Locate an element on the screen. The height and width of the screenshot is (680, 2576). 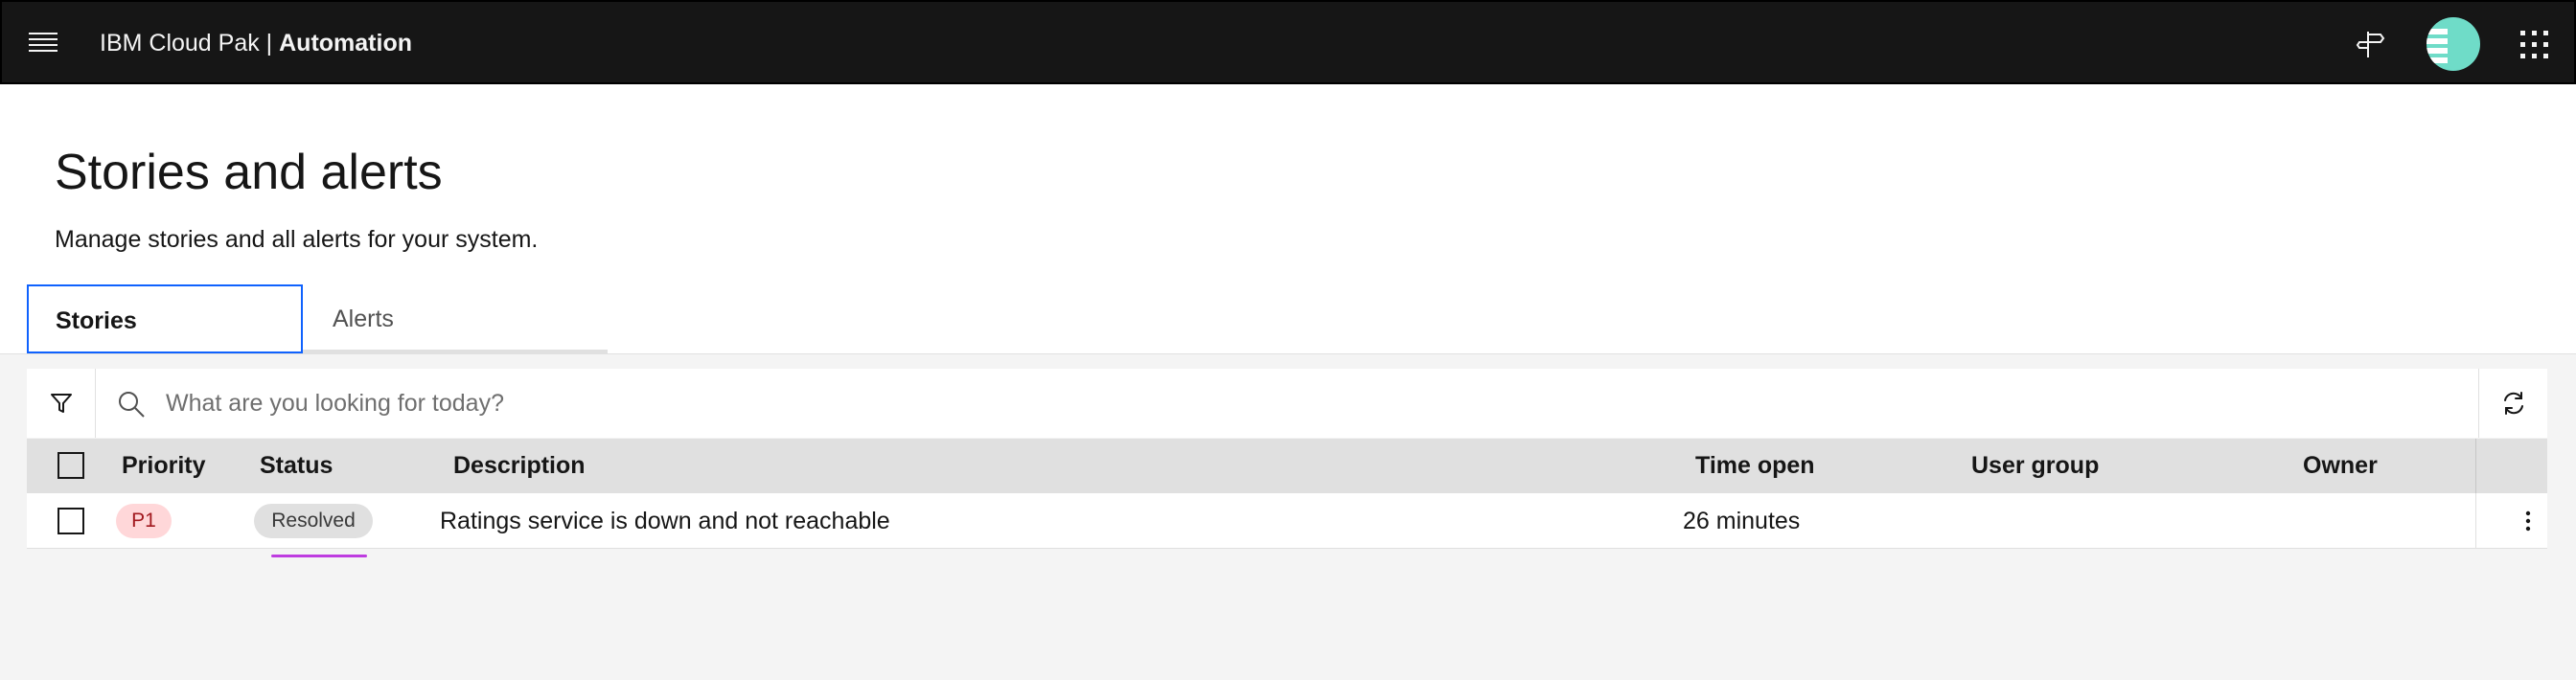
time-open-cell: 26 minutes is located at coordinates (1742, 521).